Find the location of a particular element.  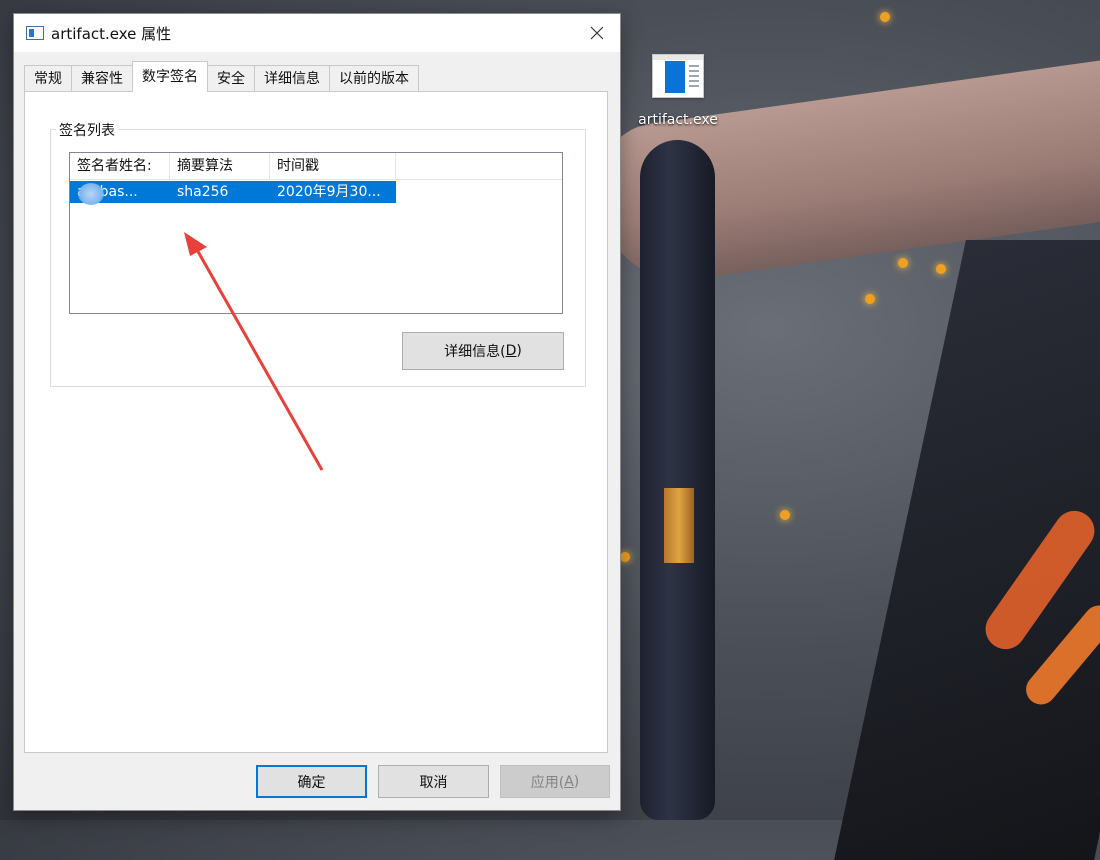

list-header: 签名者姓名: 摘要算法 时间戳 is located at coordinates (316, 166).